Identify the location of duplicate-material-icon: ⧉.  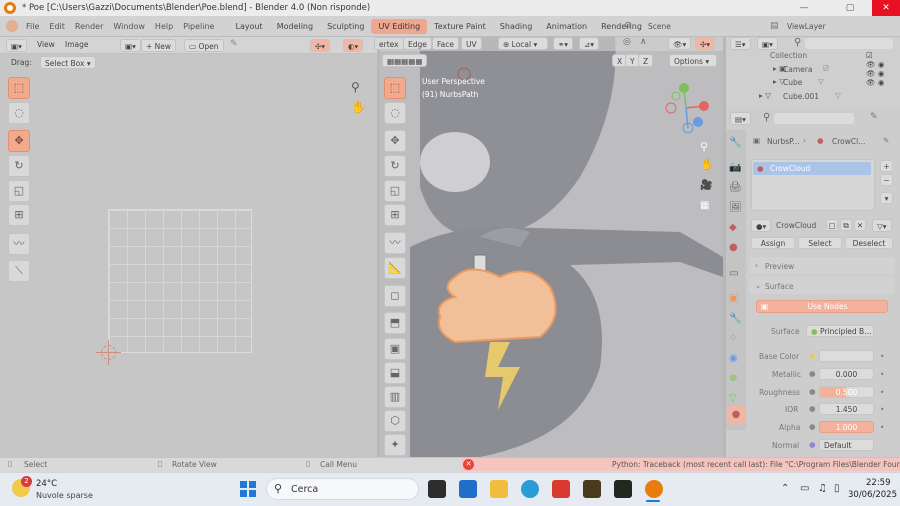
(846, 225).